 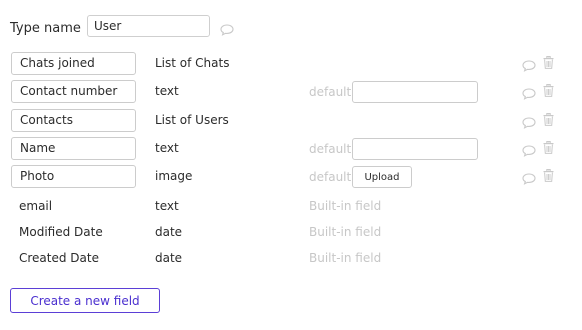 What do you see at coordinates (73, 148) in the screenshot?
I see `field-name-box: Name` at bounding box center [73, 148].